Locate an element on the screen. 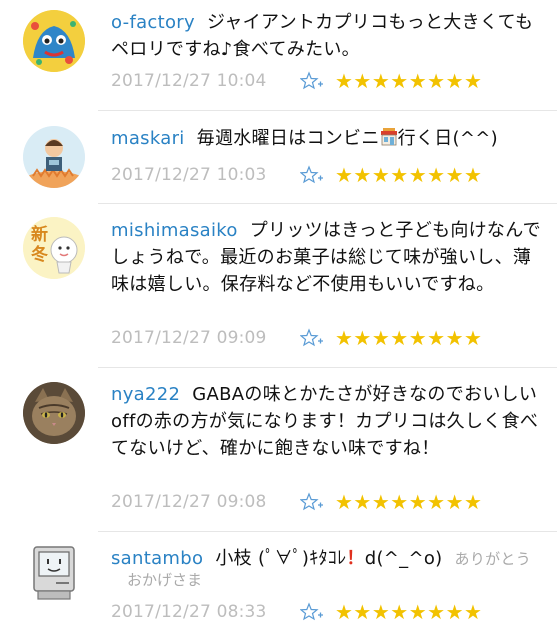 This screenshot has width=557, height=640. convenience-store-emoji-icon is located at coordinates (388, 136).